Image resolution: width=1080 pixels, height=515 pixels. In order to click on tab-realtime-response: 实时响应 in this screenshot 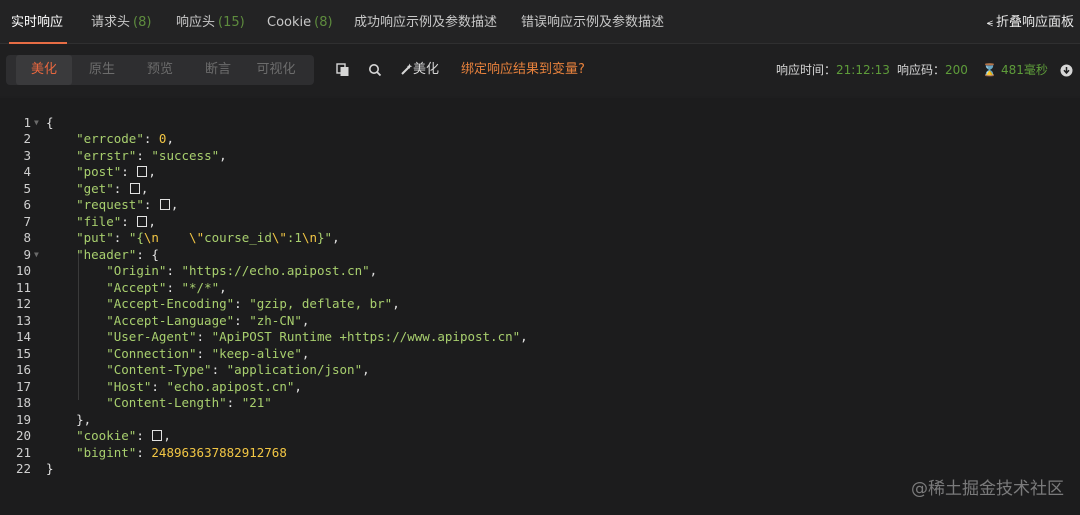, I will do `click(38, 22)`.